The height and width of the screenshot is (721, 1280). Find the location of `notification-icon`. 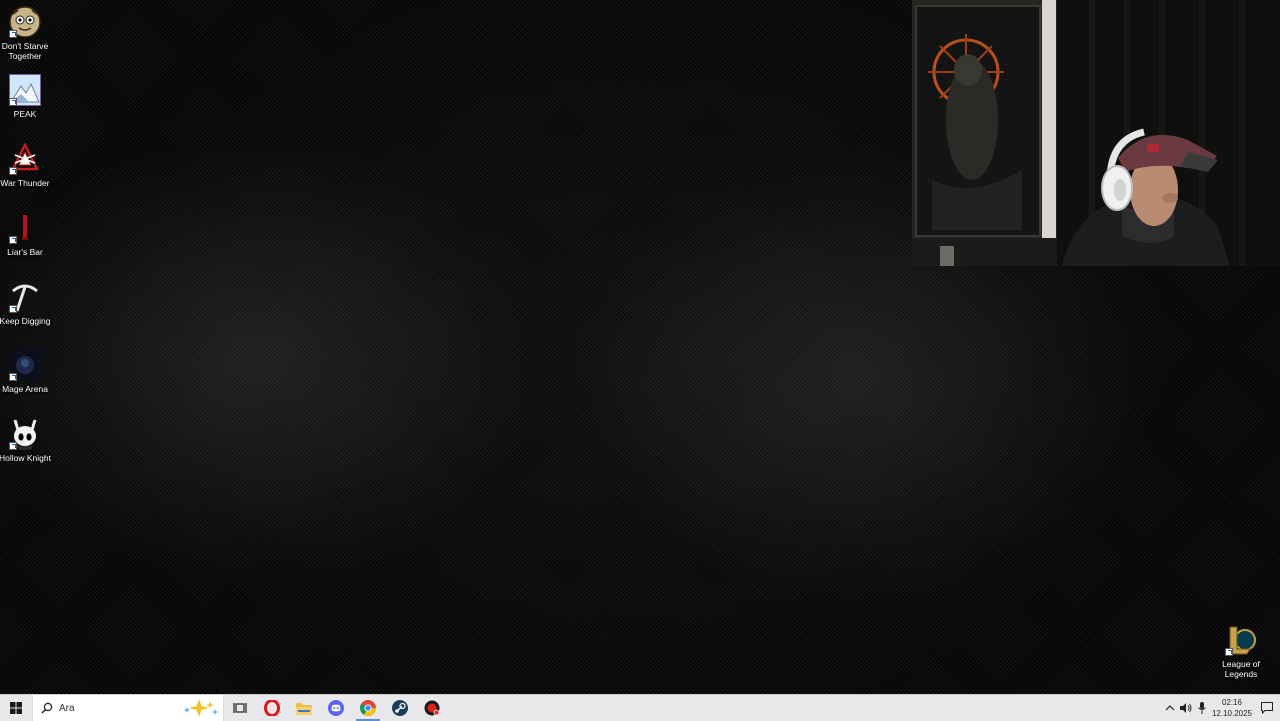

notification-icon is located at coordinates (1267, 708).